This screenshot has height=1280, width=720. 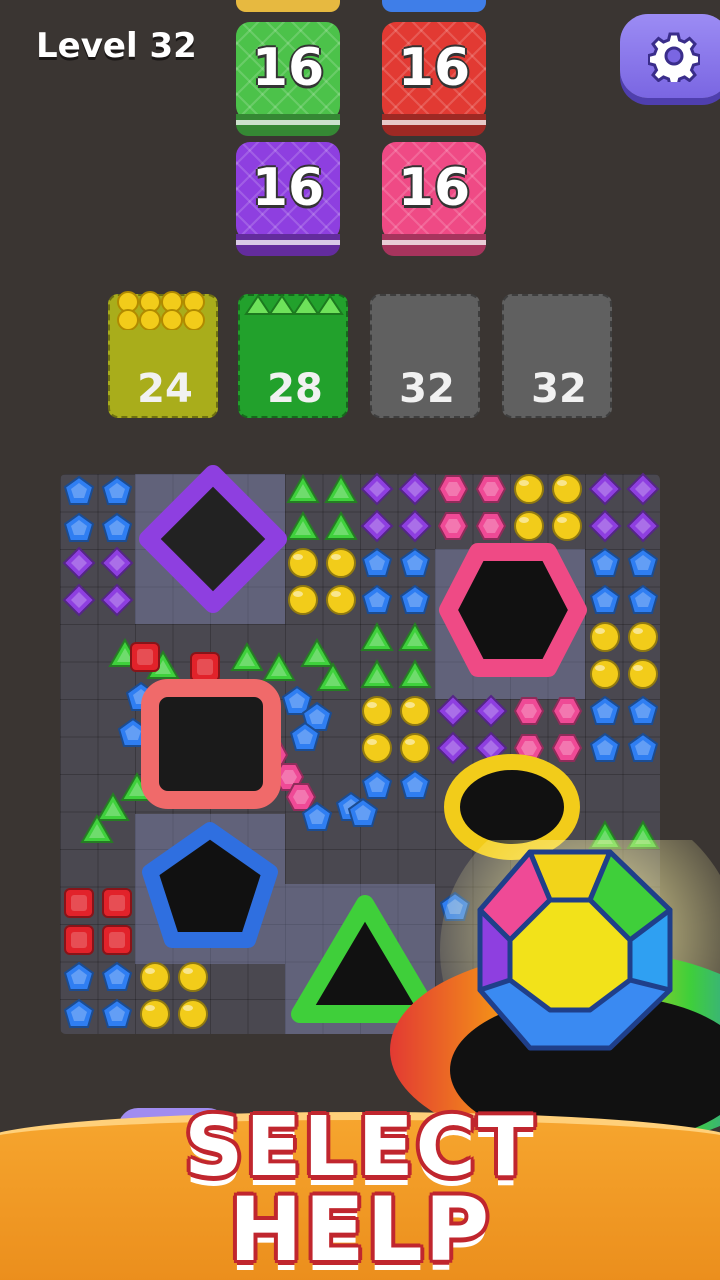 What do you see at coordinates (163, 354) in the screenshot?
I see `collection-slot: 24` at bounding box center [163, 354].